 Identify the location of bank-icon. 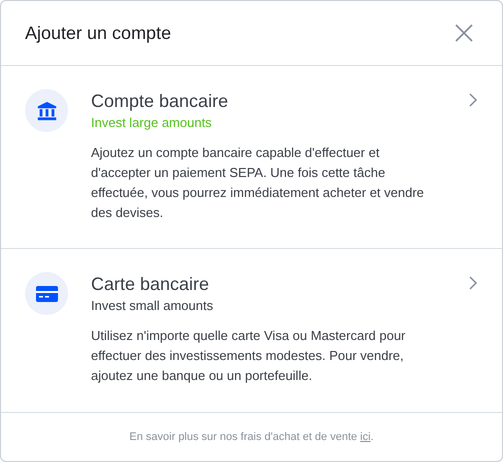
(47, 111).